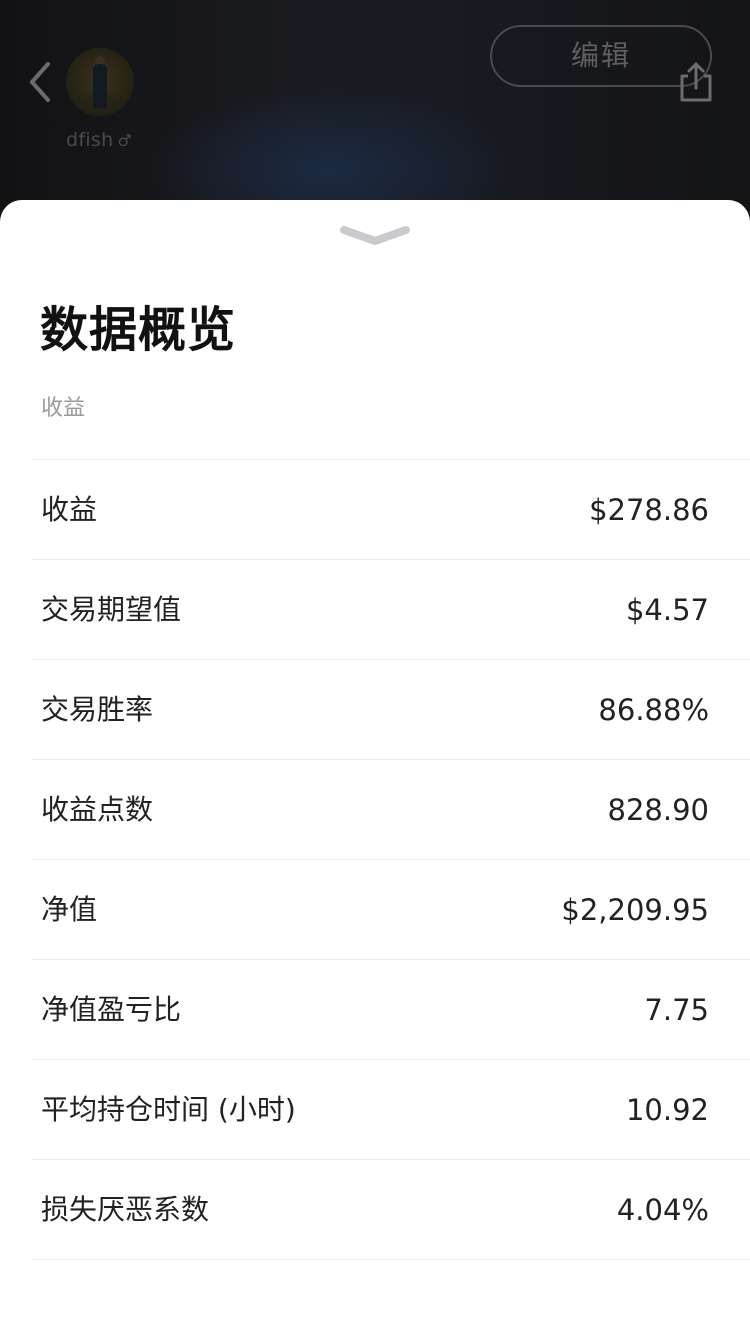  What do you see at coordinates (391, 510) in the screenshot?
I see `stat-row-profit: 收益 $278.86` at bounding box center [391, 510].